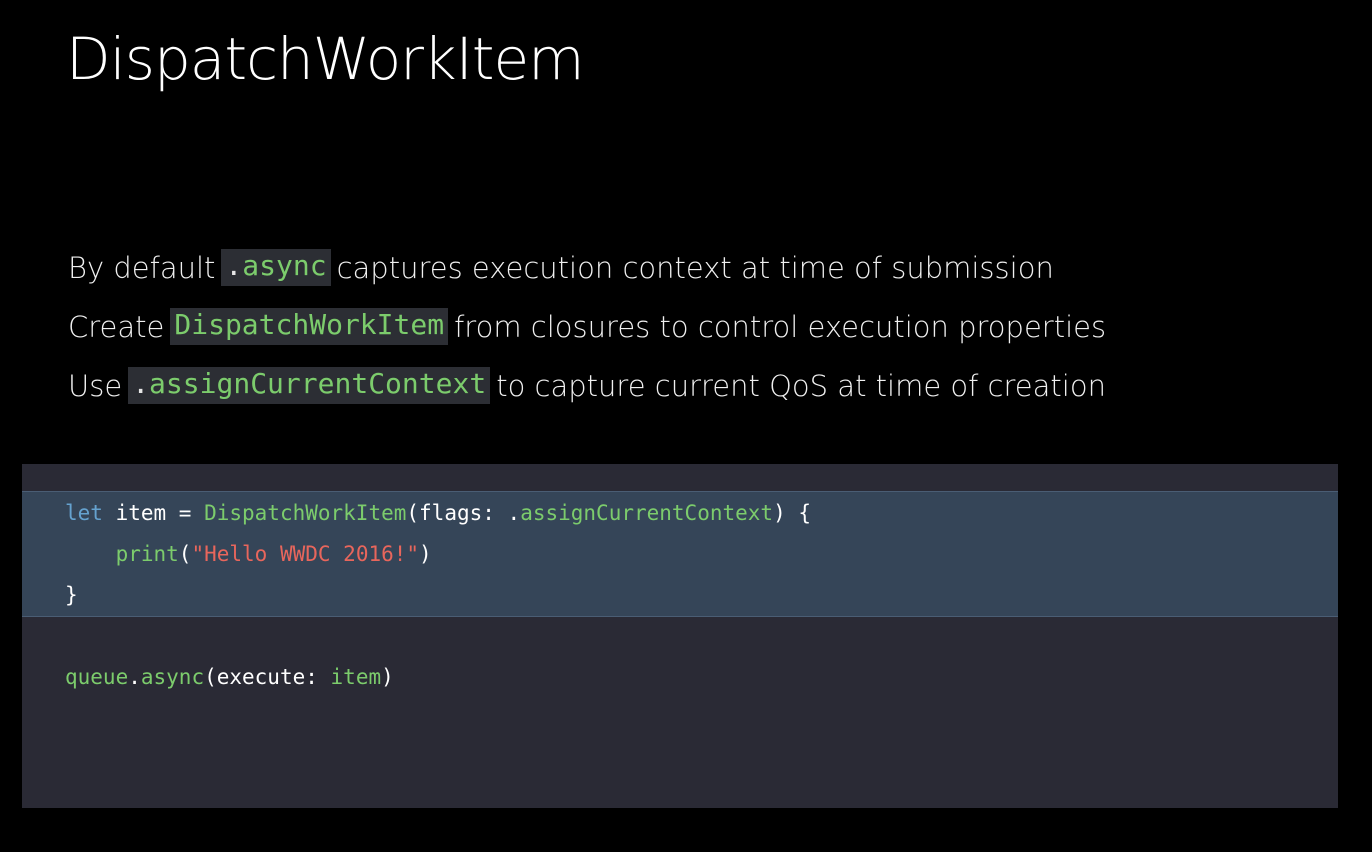 The width and height of the screenshot is (1372, 852). I want to click on code-chip-text: async, so click(284, 266).